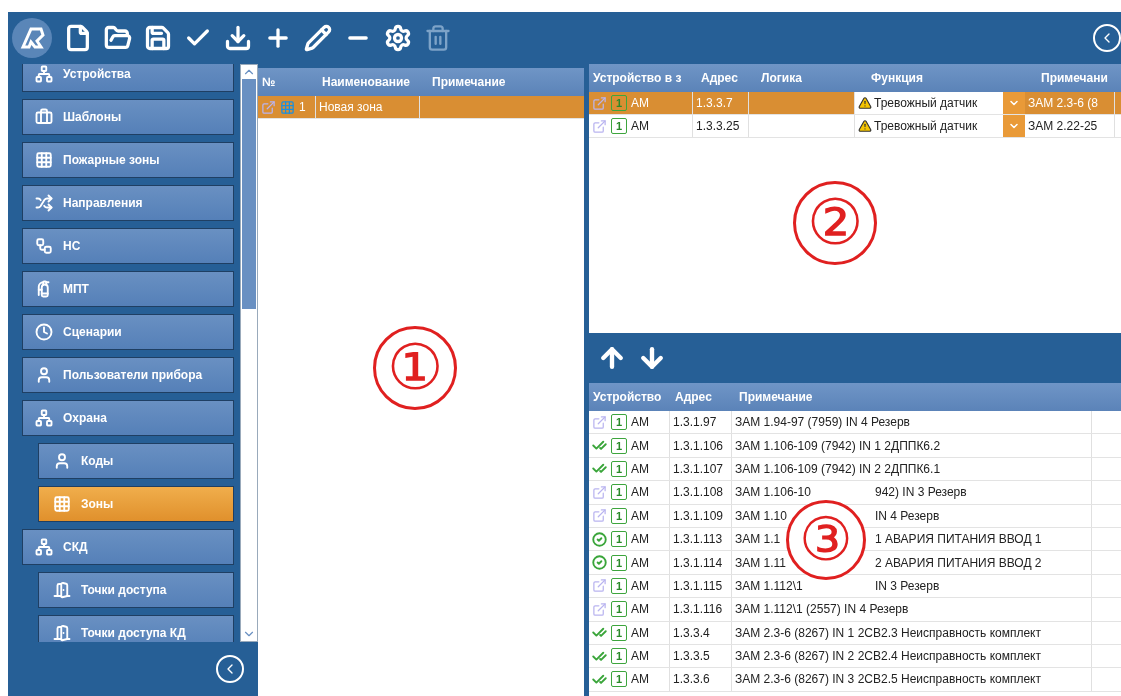 The image size is (1121, 696). Describe the element at coordinates (1079, 78) in the screenshot. I see `column-header: Примечани` at that location.